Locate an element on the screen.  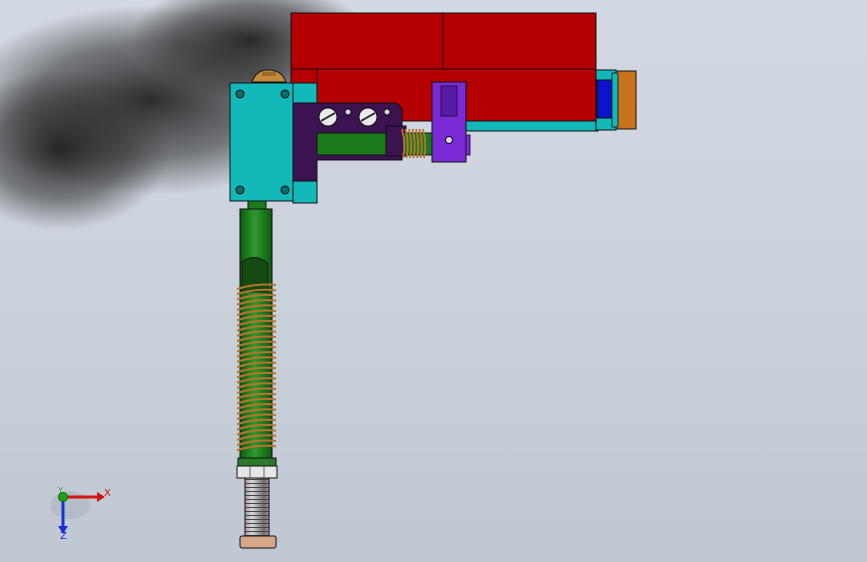
axis-y-label: Y is located at coordinates (60, 490).